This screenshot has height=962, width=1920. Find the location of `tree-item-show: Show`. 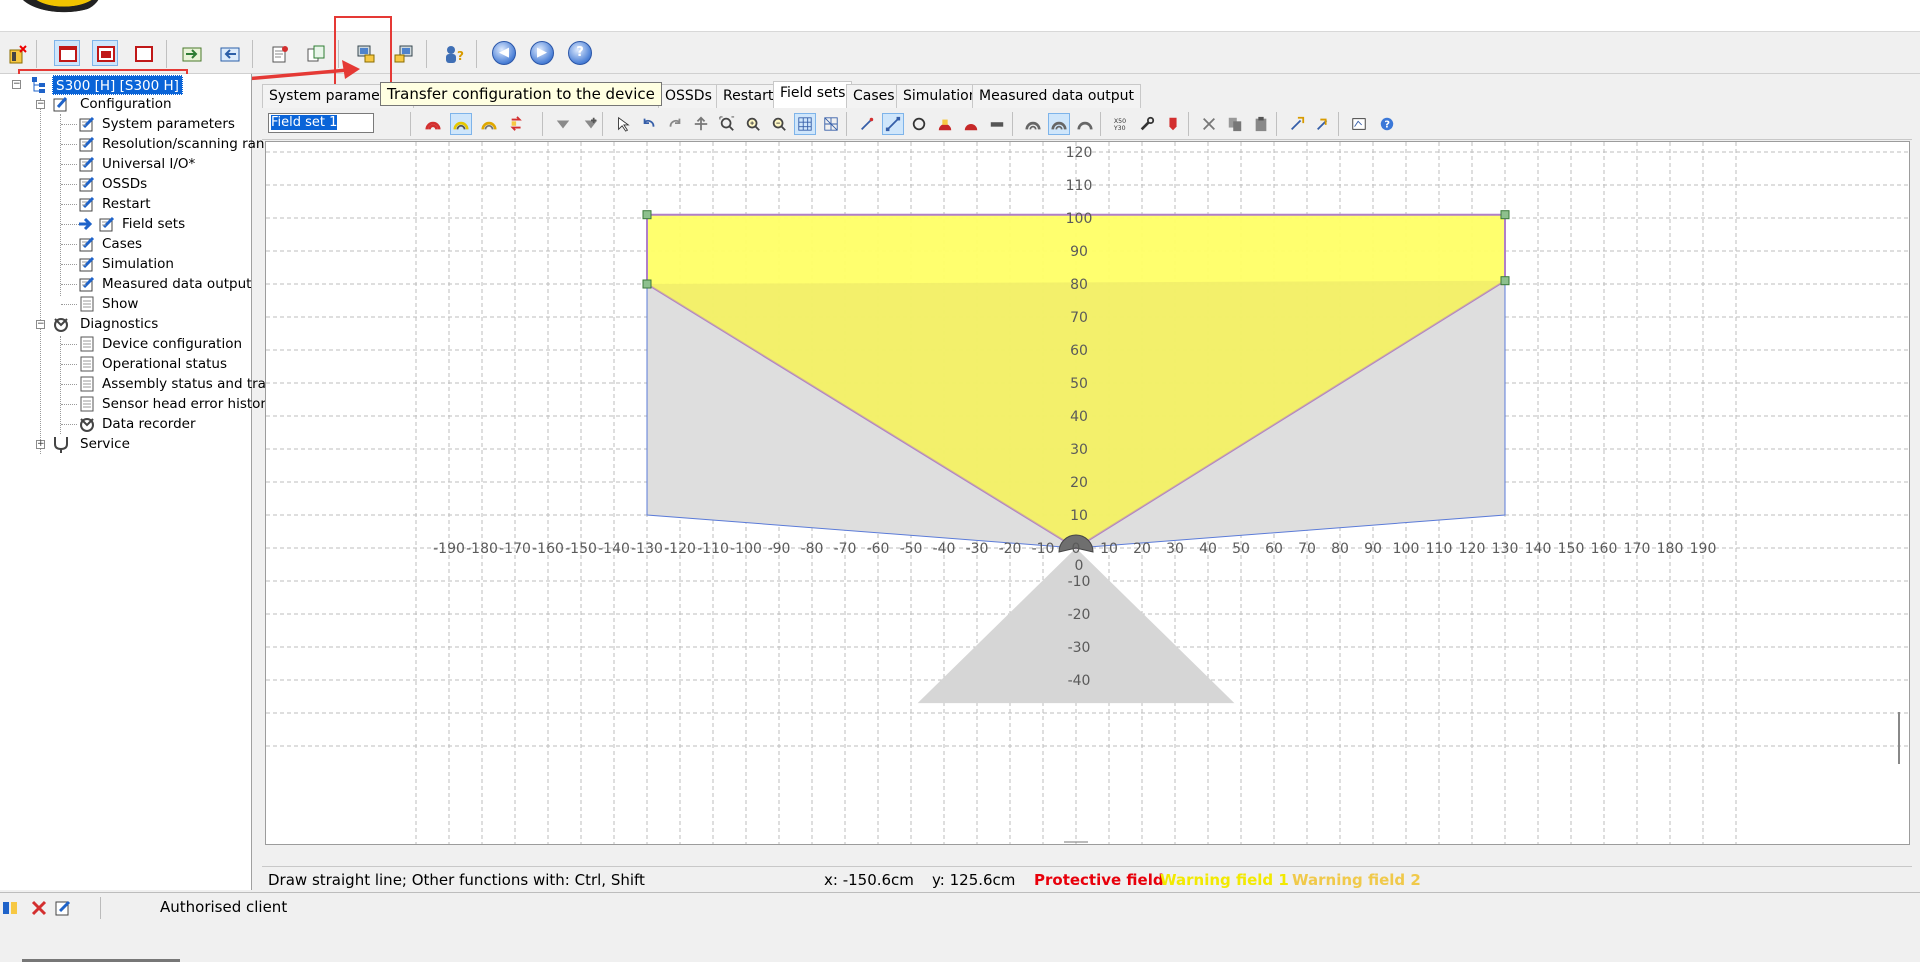

tree-item-show: Show is located at coordinates (120, 304).